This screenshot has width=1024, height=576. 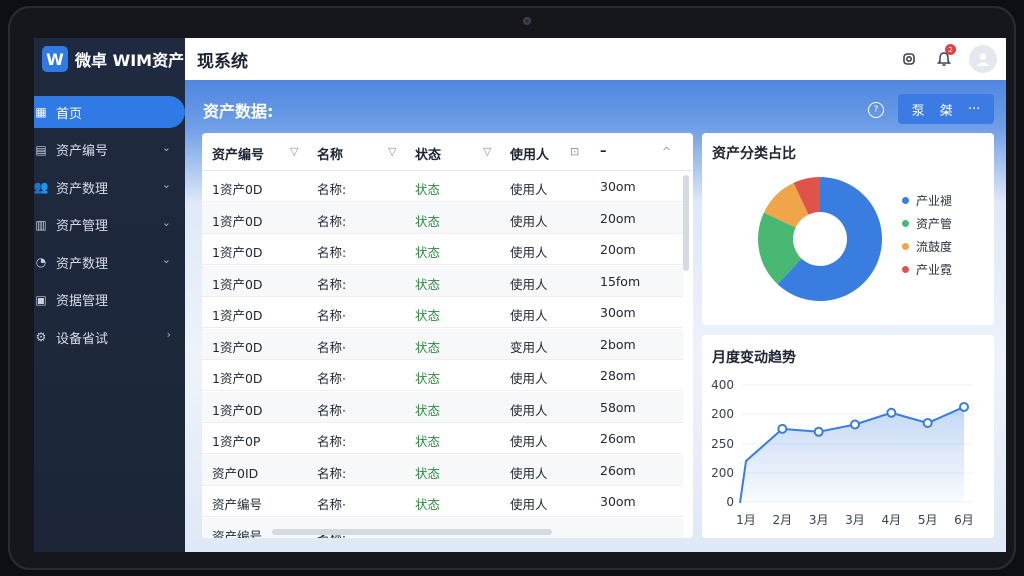 I want to click on sidebar-item-label: 资产编号, so click(x=82, y=151).